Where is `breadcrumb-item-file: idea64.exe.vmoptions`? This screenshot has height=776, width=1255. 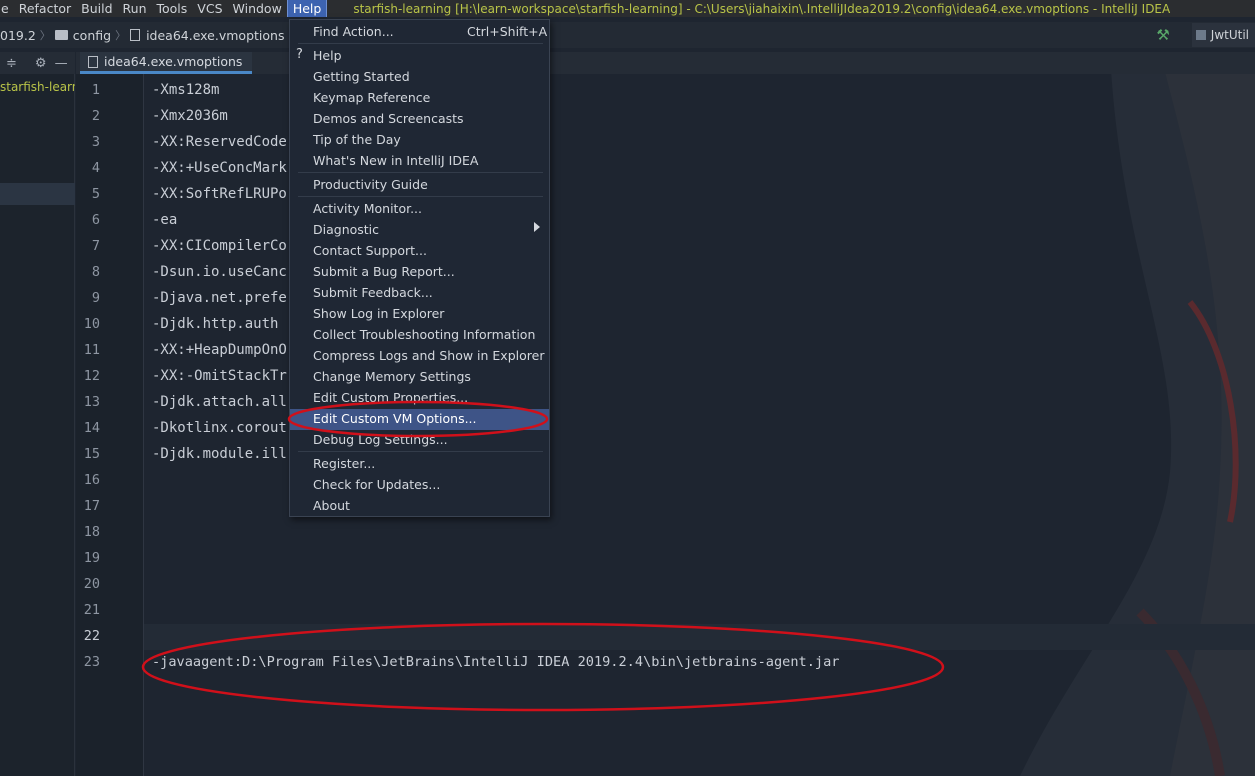 breadcrumb-item-file: idea64.exe.vmoptions is located at coordinates (207, 35).